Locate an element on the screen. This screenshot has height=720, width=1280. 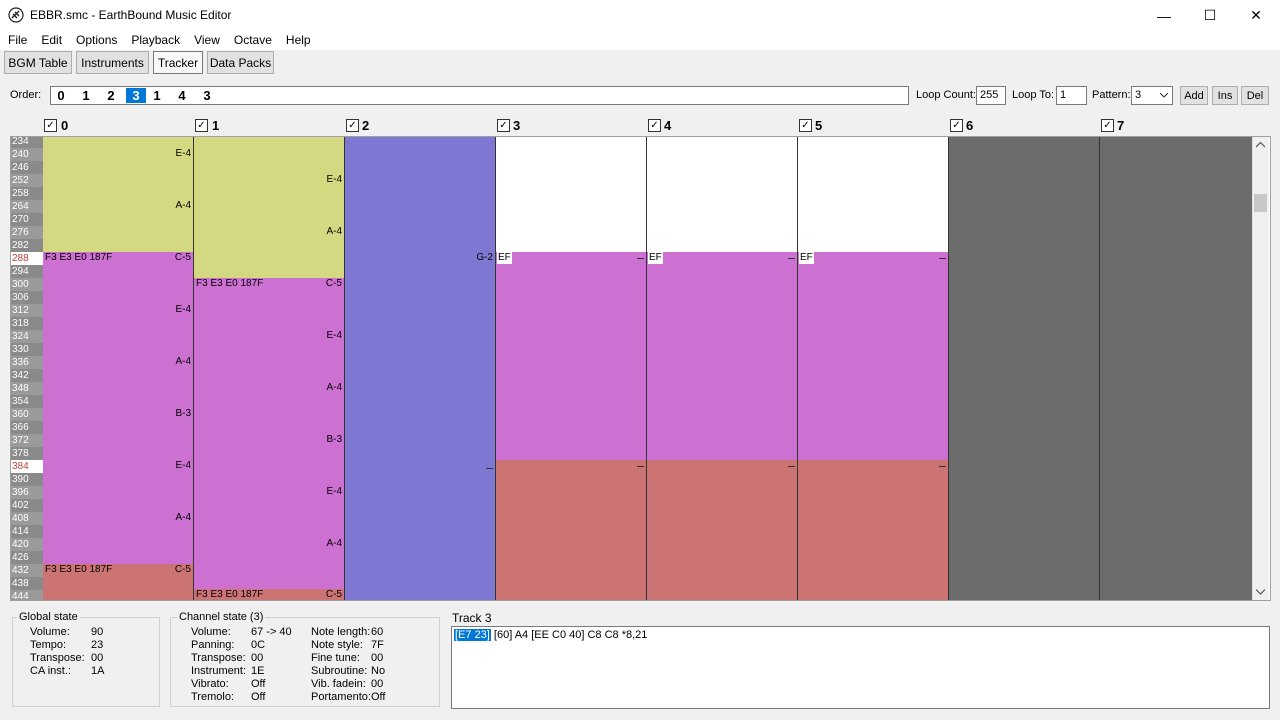
global-volume-value: 90 is located at coordinates (97, 632).